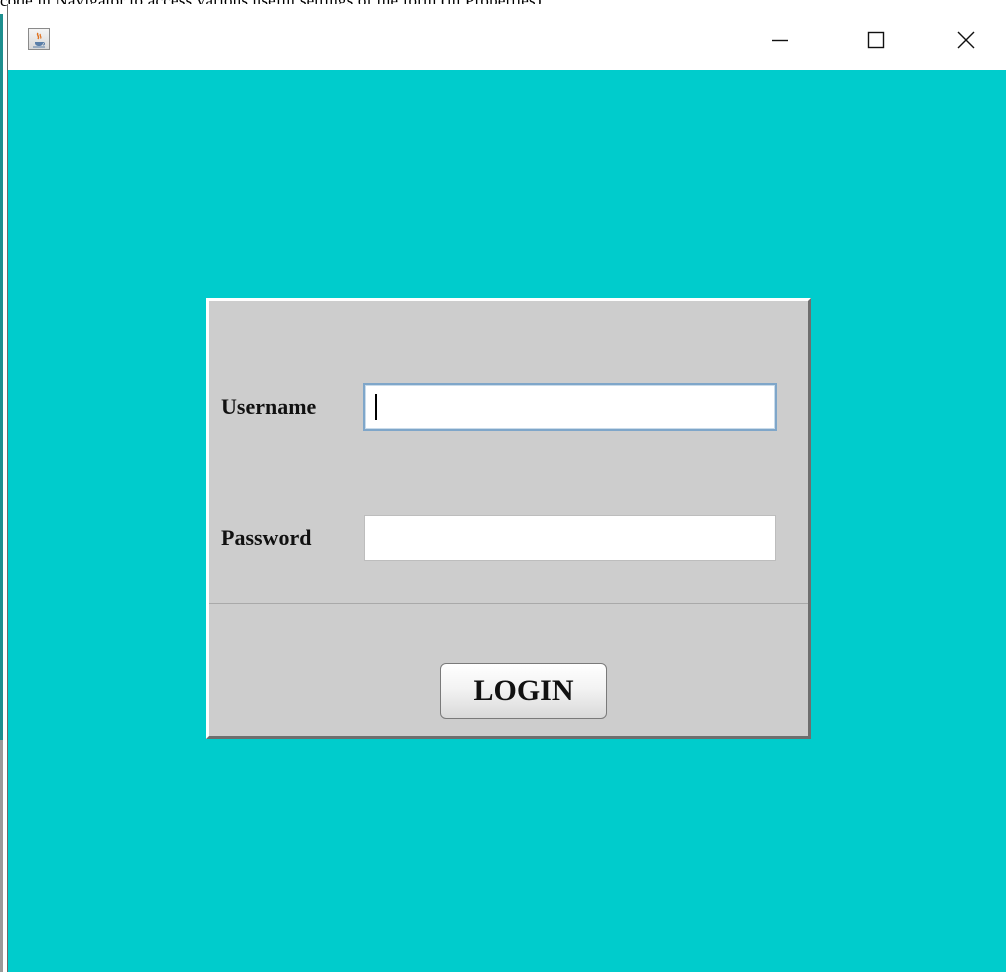 The height and width of the screenshot is (972, 1006). I want to click on login-button: LOGIN, so click(523, 691).